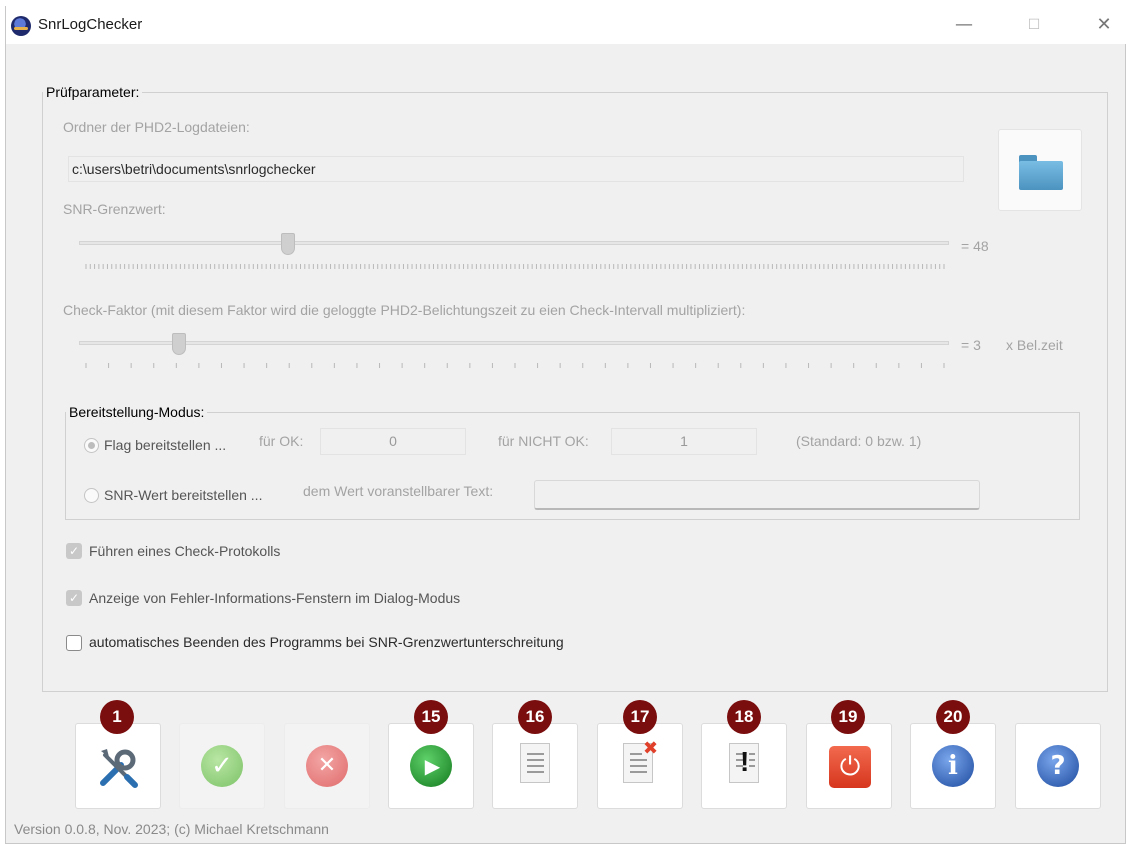 The image size is (1130, 845). Describe the element at coordinates (91, 445) in the screenshot. I see `flag-mode-radio` at that location.